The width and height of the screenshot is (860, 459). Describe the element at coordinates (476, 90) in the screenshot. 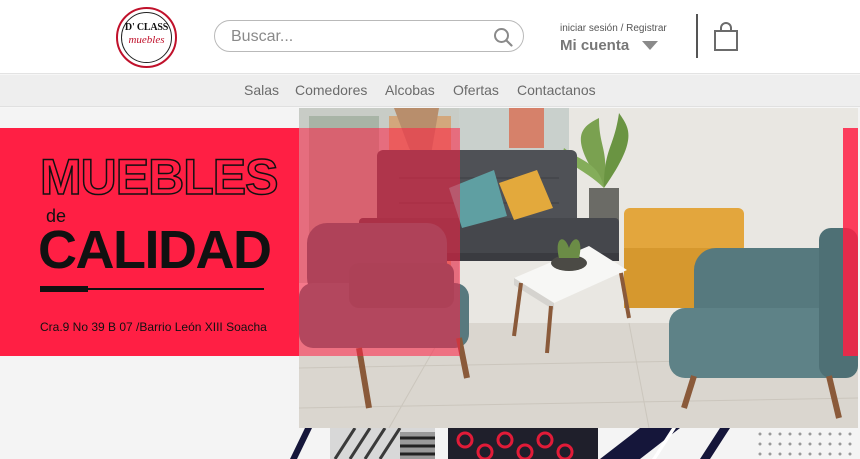

I see `nav-item-ofertas: Ofertas` at that location.